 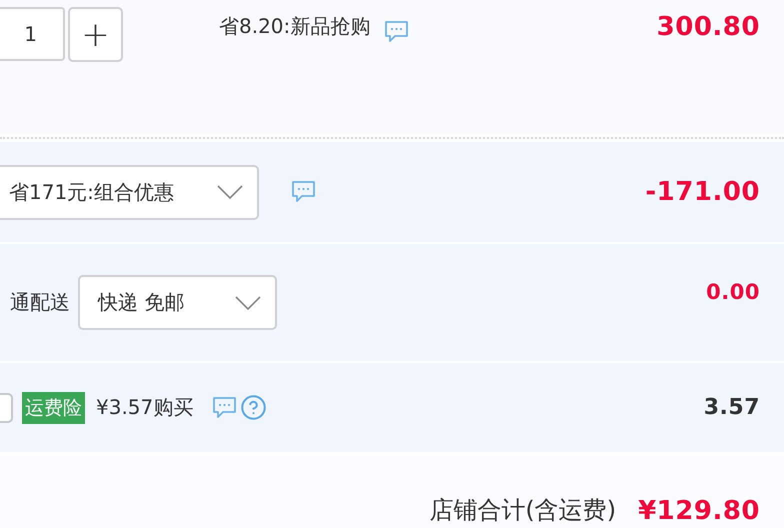 What do you see at coordinates (129, 192) in the screenshot?
I see `discount-dropdown: 省171元:组合优惠` at bounding box center [129, 192].